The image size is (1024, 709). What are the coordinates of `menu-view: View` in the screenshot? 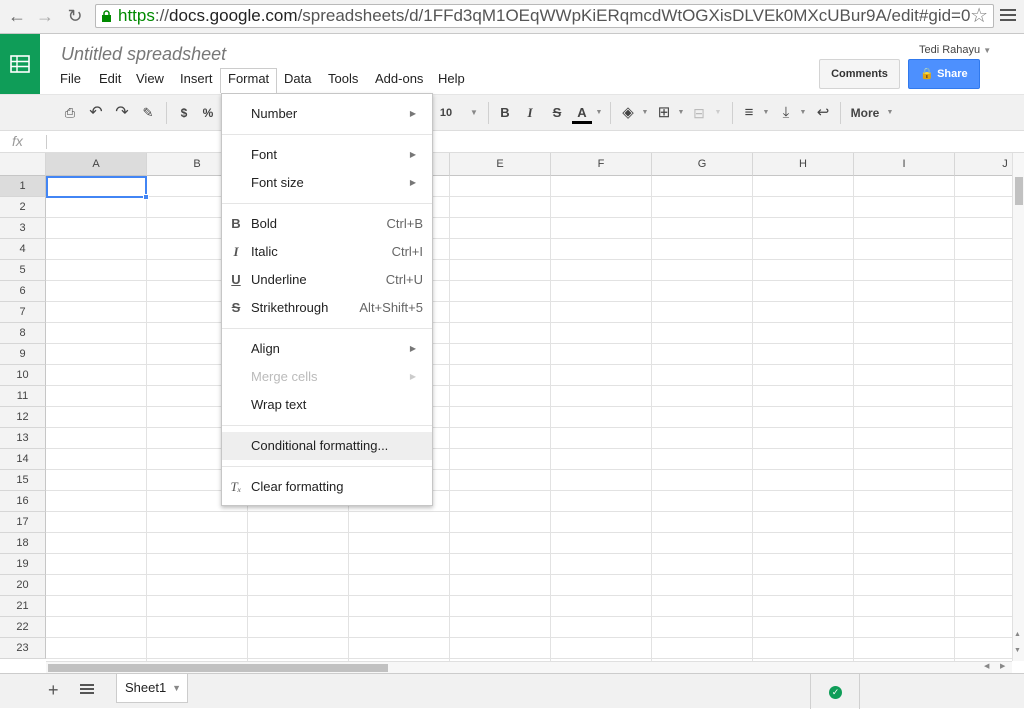 It's located at (150, 79).